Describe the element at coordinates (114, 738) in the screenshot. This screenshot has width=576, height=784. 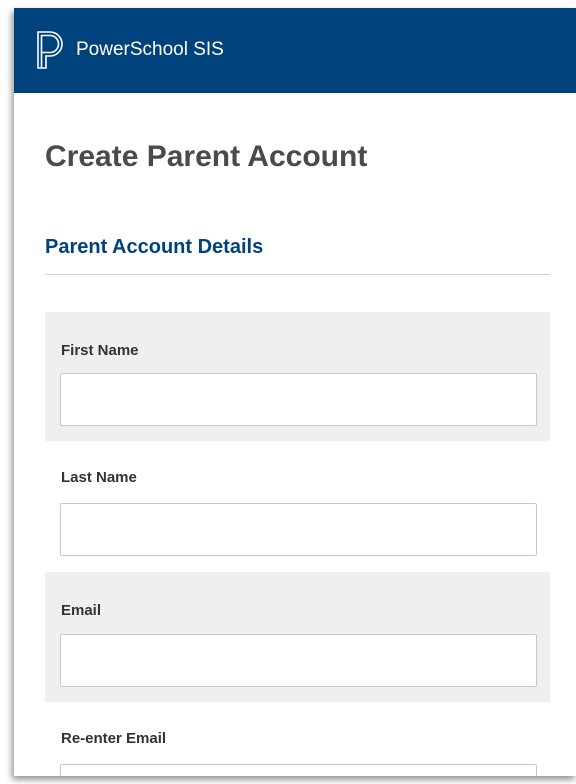
I see `reenter-email-label: Re-enter Email` at that location.